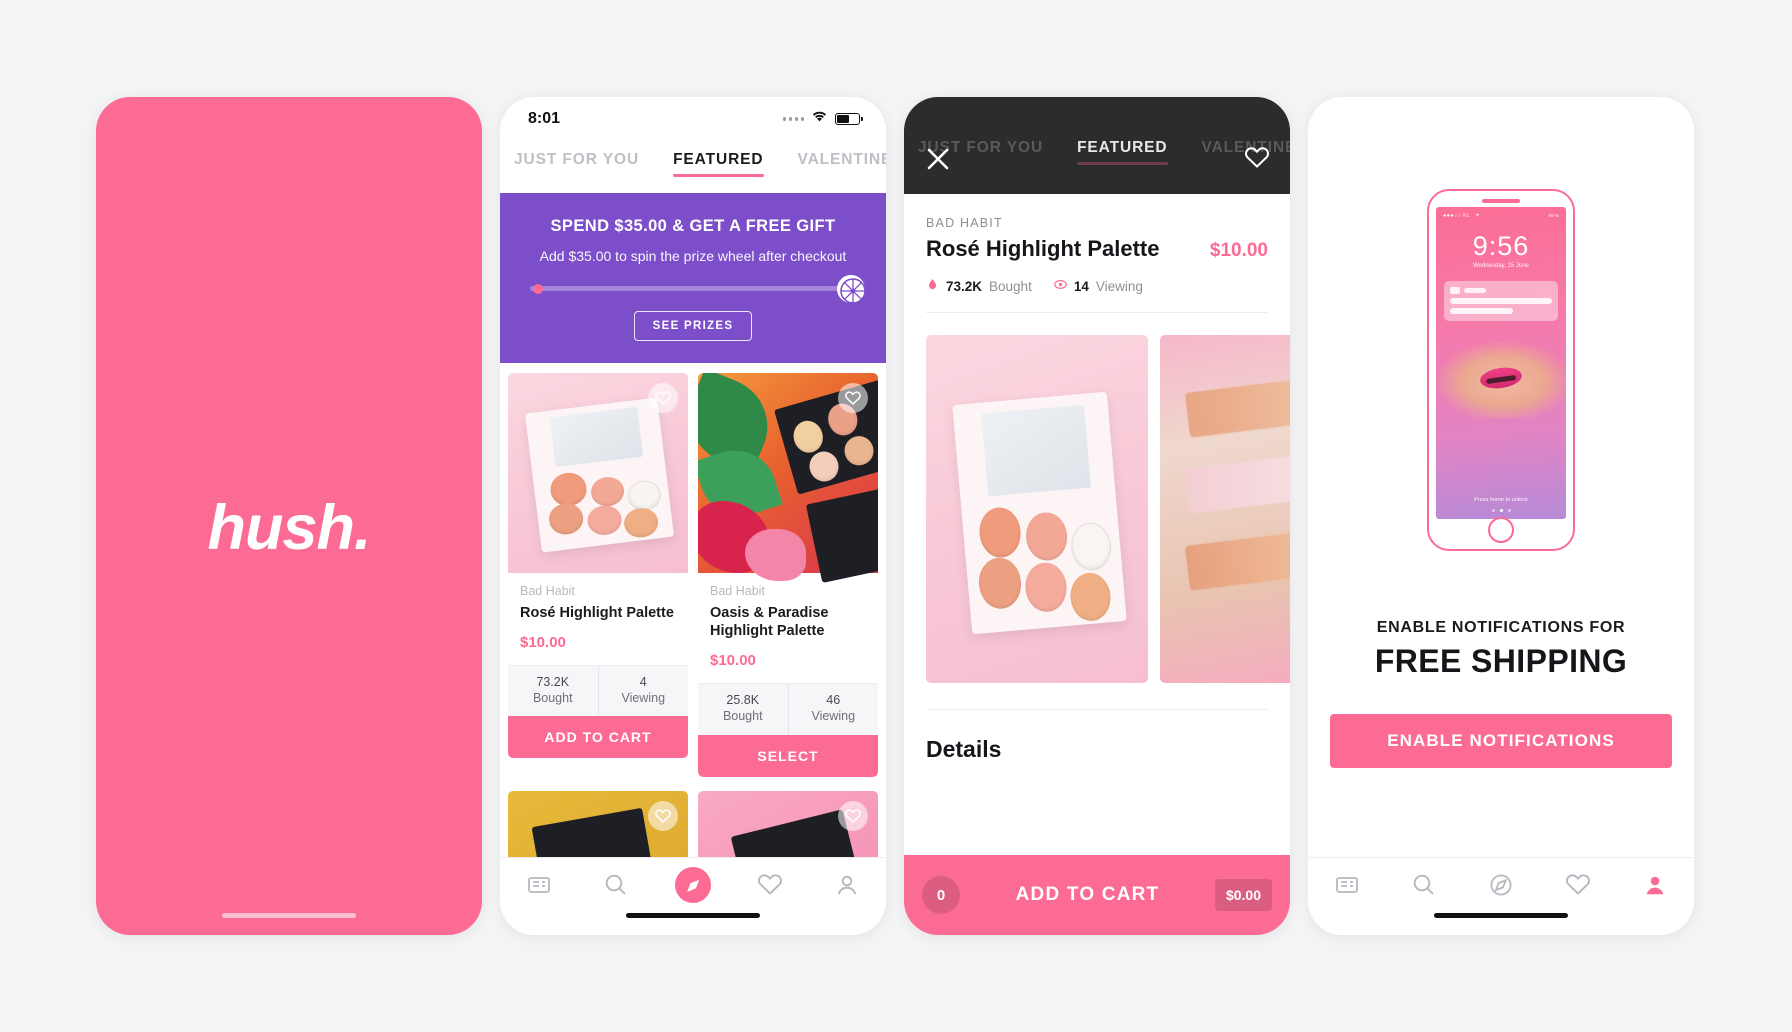 The height and width of the screenshot is (1032, 1792). I want to click on detail-product-name: Rosé Highlight Palette, so click(1043, 248).